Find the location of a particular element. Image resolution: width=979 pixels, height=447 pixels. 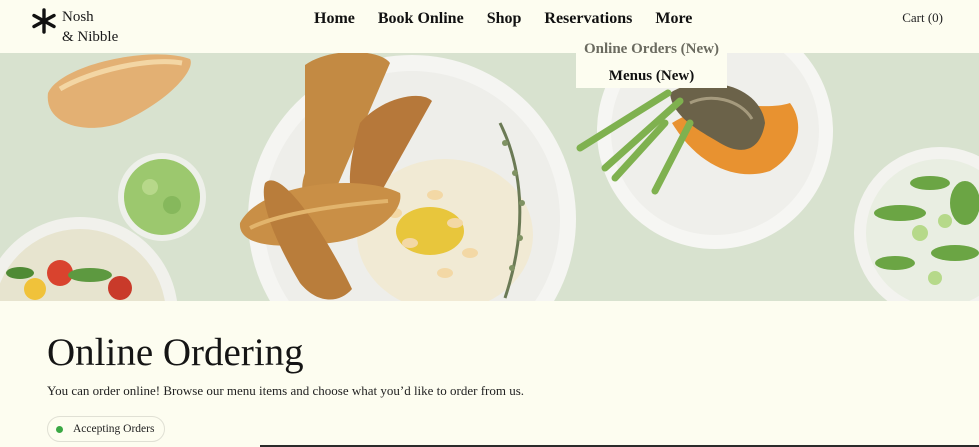

more-dropdown-menu: Online Orders (New) Menus (New) is located at coordinates (651, 62).